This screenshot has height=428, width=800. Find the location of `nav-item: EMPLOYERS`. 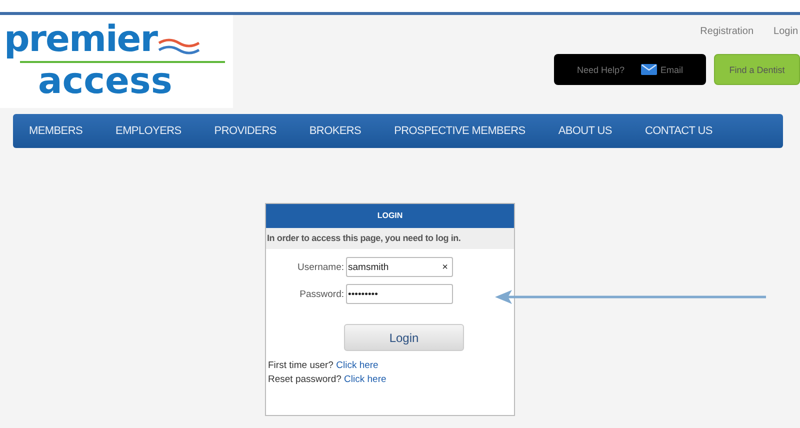

nav-item: EMPLOYERS is located at coordinates (149, 131).